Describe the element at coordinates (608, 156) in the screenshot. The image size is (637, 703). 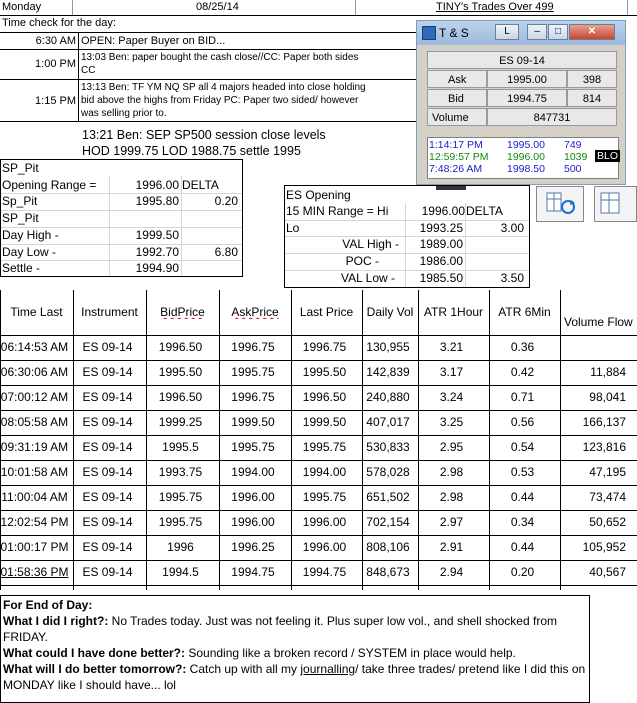
I see `tape-block-tag: BLO` at that location.